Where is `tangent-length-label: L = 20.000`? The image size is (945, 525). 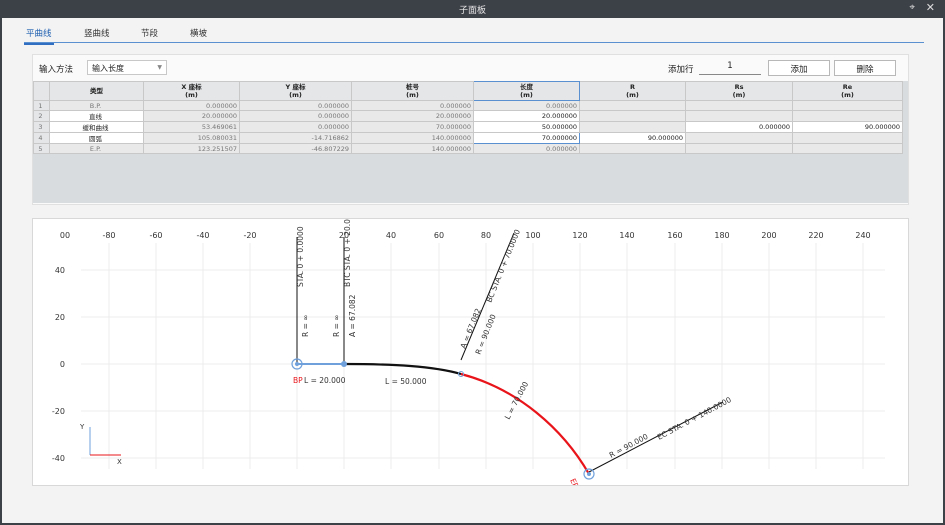
tangent-length-label: L = 20.000 is located at coordinates (325, 380).